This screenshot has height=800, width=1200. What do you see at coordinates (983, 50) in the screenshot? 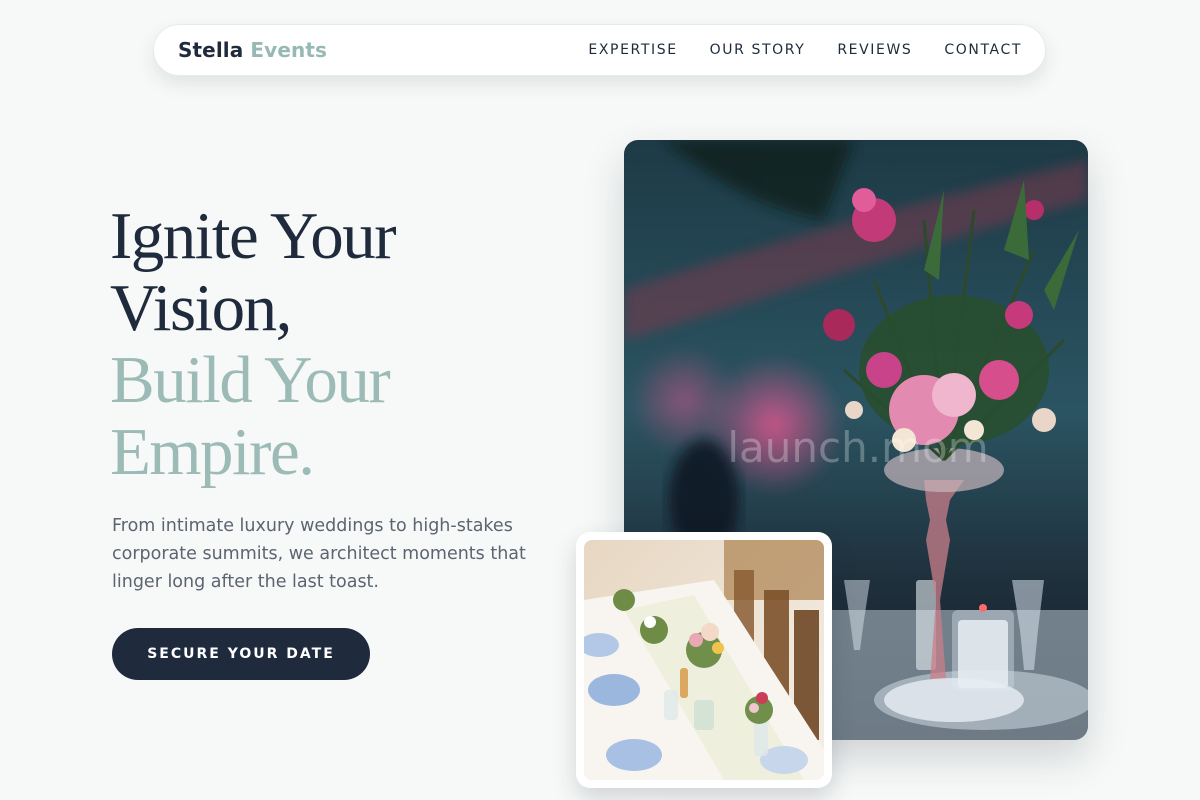
I see `nav-link-contact: CONTACT` at bounding box center [983, 50].